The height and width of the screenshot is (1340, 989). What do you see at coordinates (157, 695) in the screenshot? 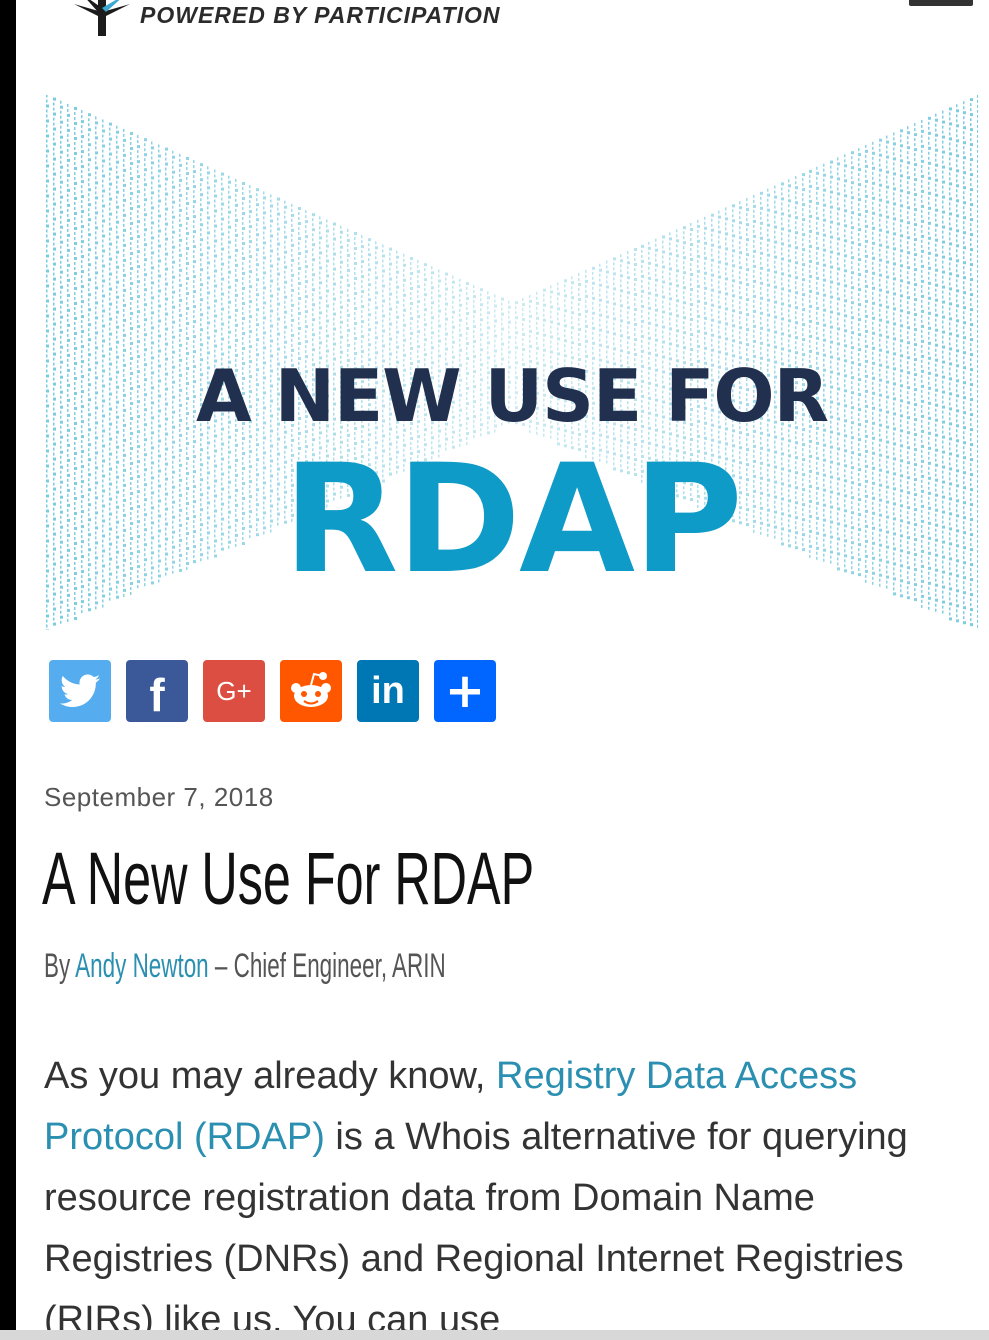
I see `facebook-icon: f` at bounding box center [157, 695].